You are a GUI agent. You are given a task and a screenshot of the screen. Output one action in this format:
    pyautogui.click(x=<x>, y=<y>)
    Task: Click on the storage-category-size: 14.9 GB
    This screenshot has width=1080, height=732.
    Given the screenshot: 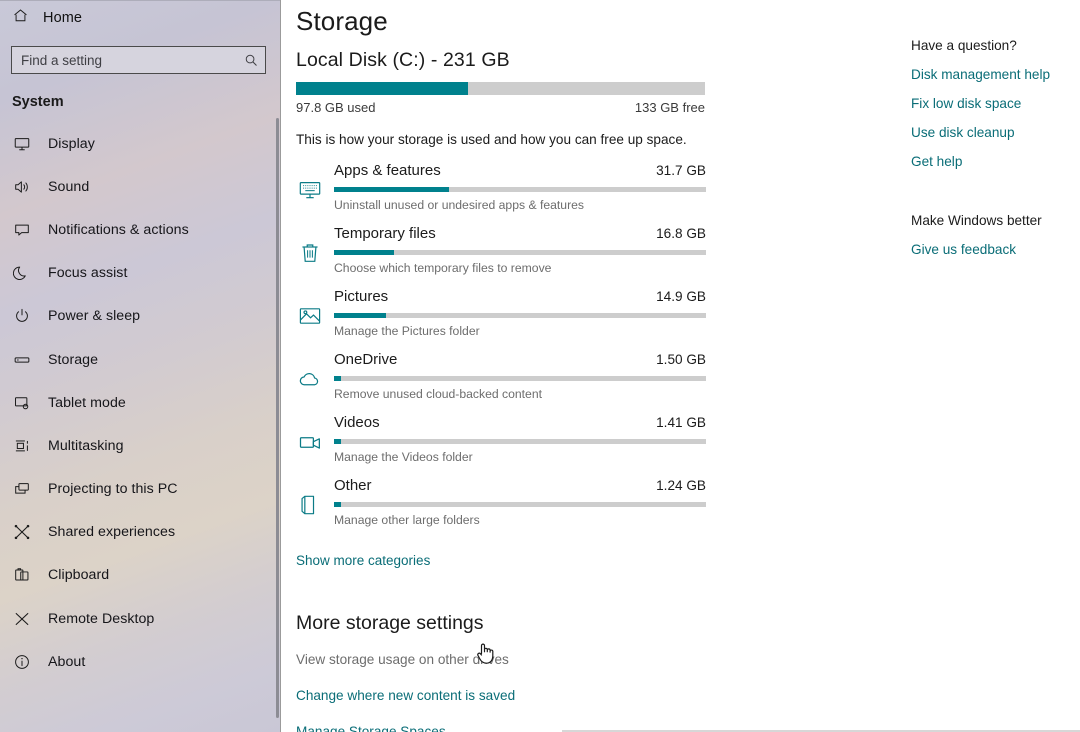 What is the action you would take?
    pyautogui.click(x=681, y=296)
    